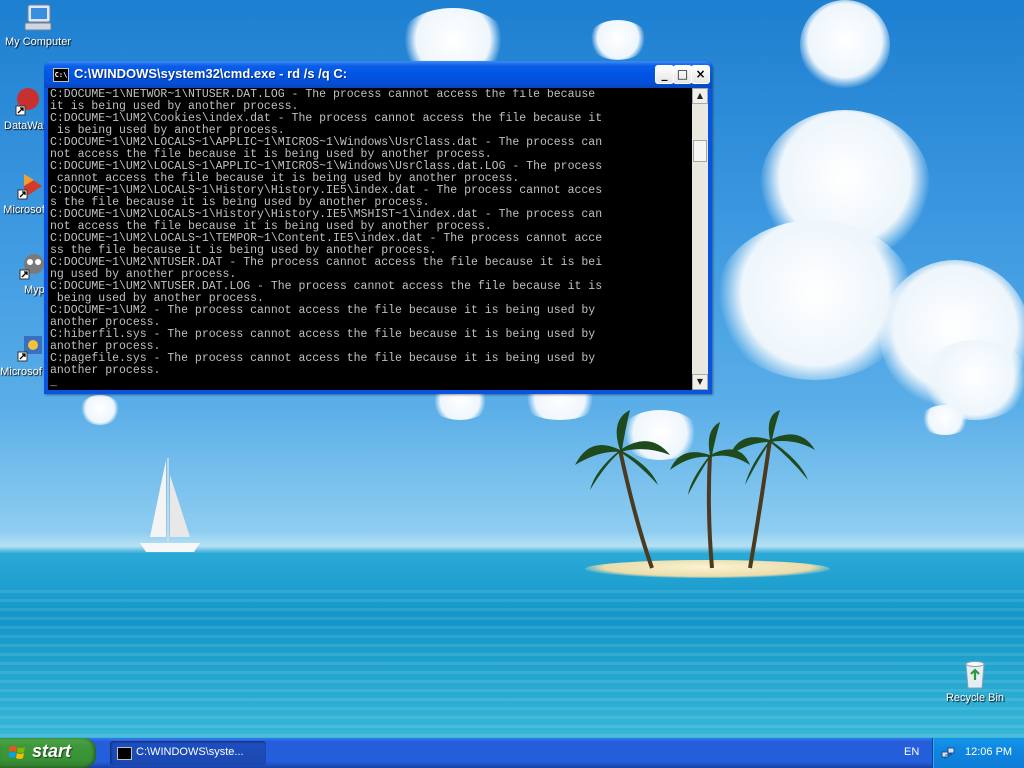 This screenshot has height=768, width=1024. Describe the element at coordinates (988, 752) in the screenshot. I see `clock: 12:06 PM` at that location.